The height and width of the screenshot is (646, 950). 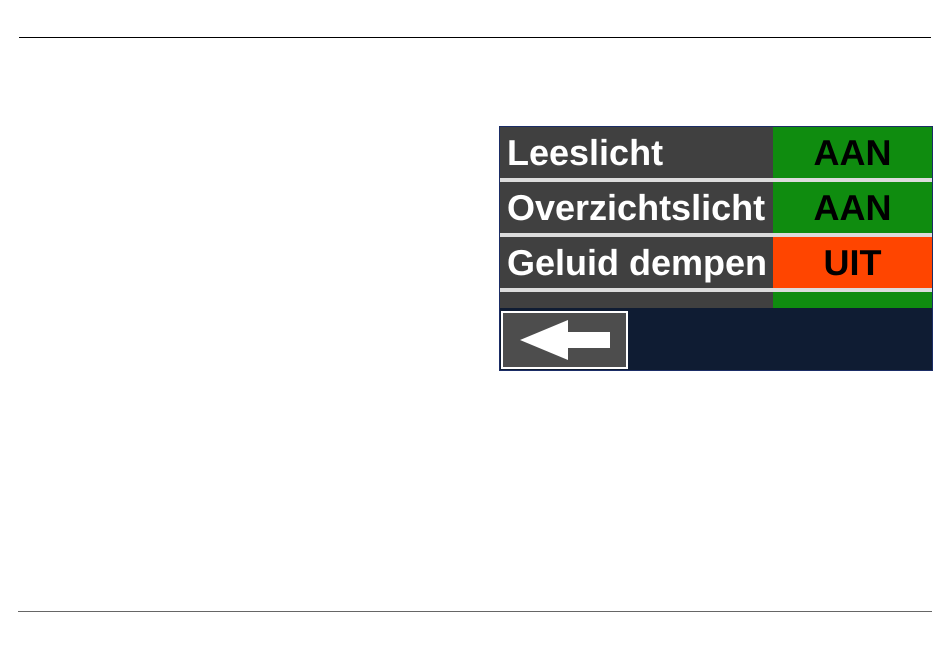 I want to click on status-toggle: UIT, so click(x=852, y=262).